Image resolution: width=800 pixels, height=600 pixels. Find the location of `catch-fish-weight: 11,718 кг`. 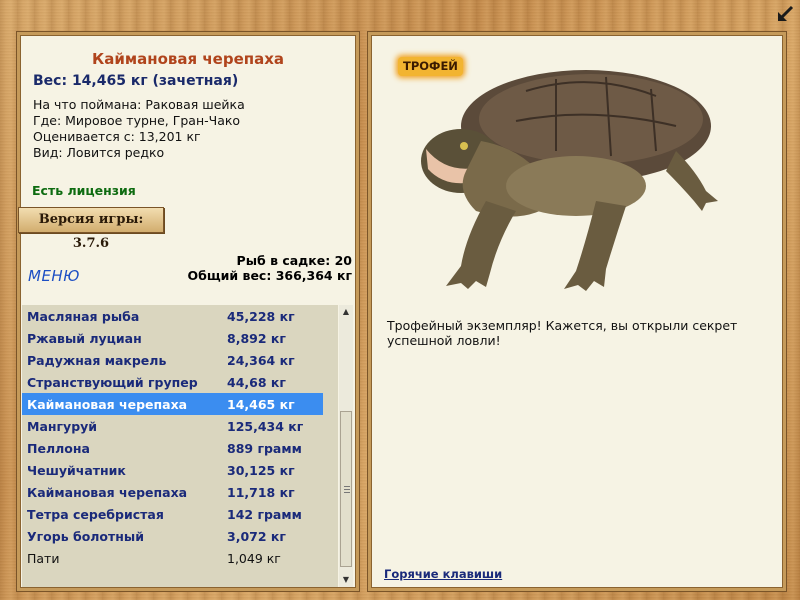

catch-fish-weight: 11,718 кг is located at coordinates (261, 492).